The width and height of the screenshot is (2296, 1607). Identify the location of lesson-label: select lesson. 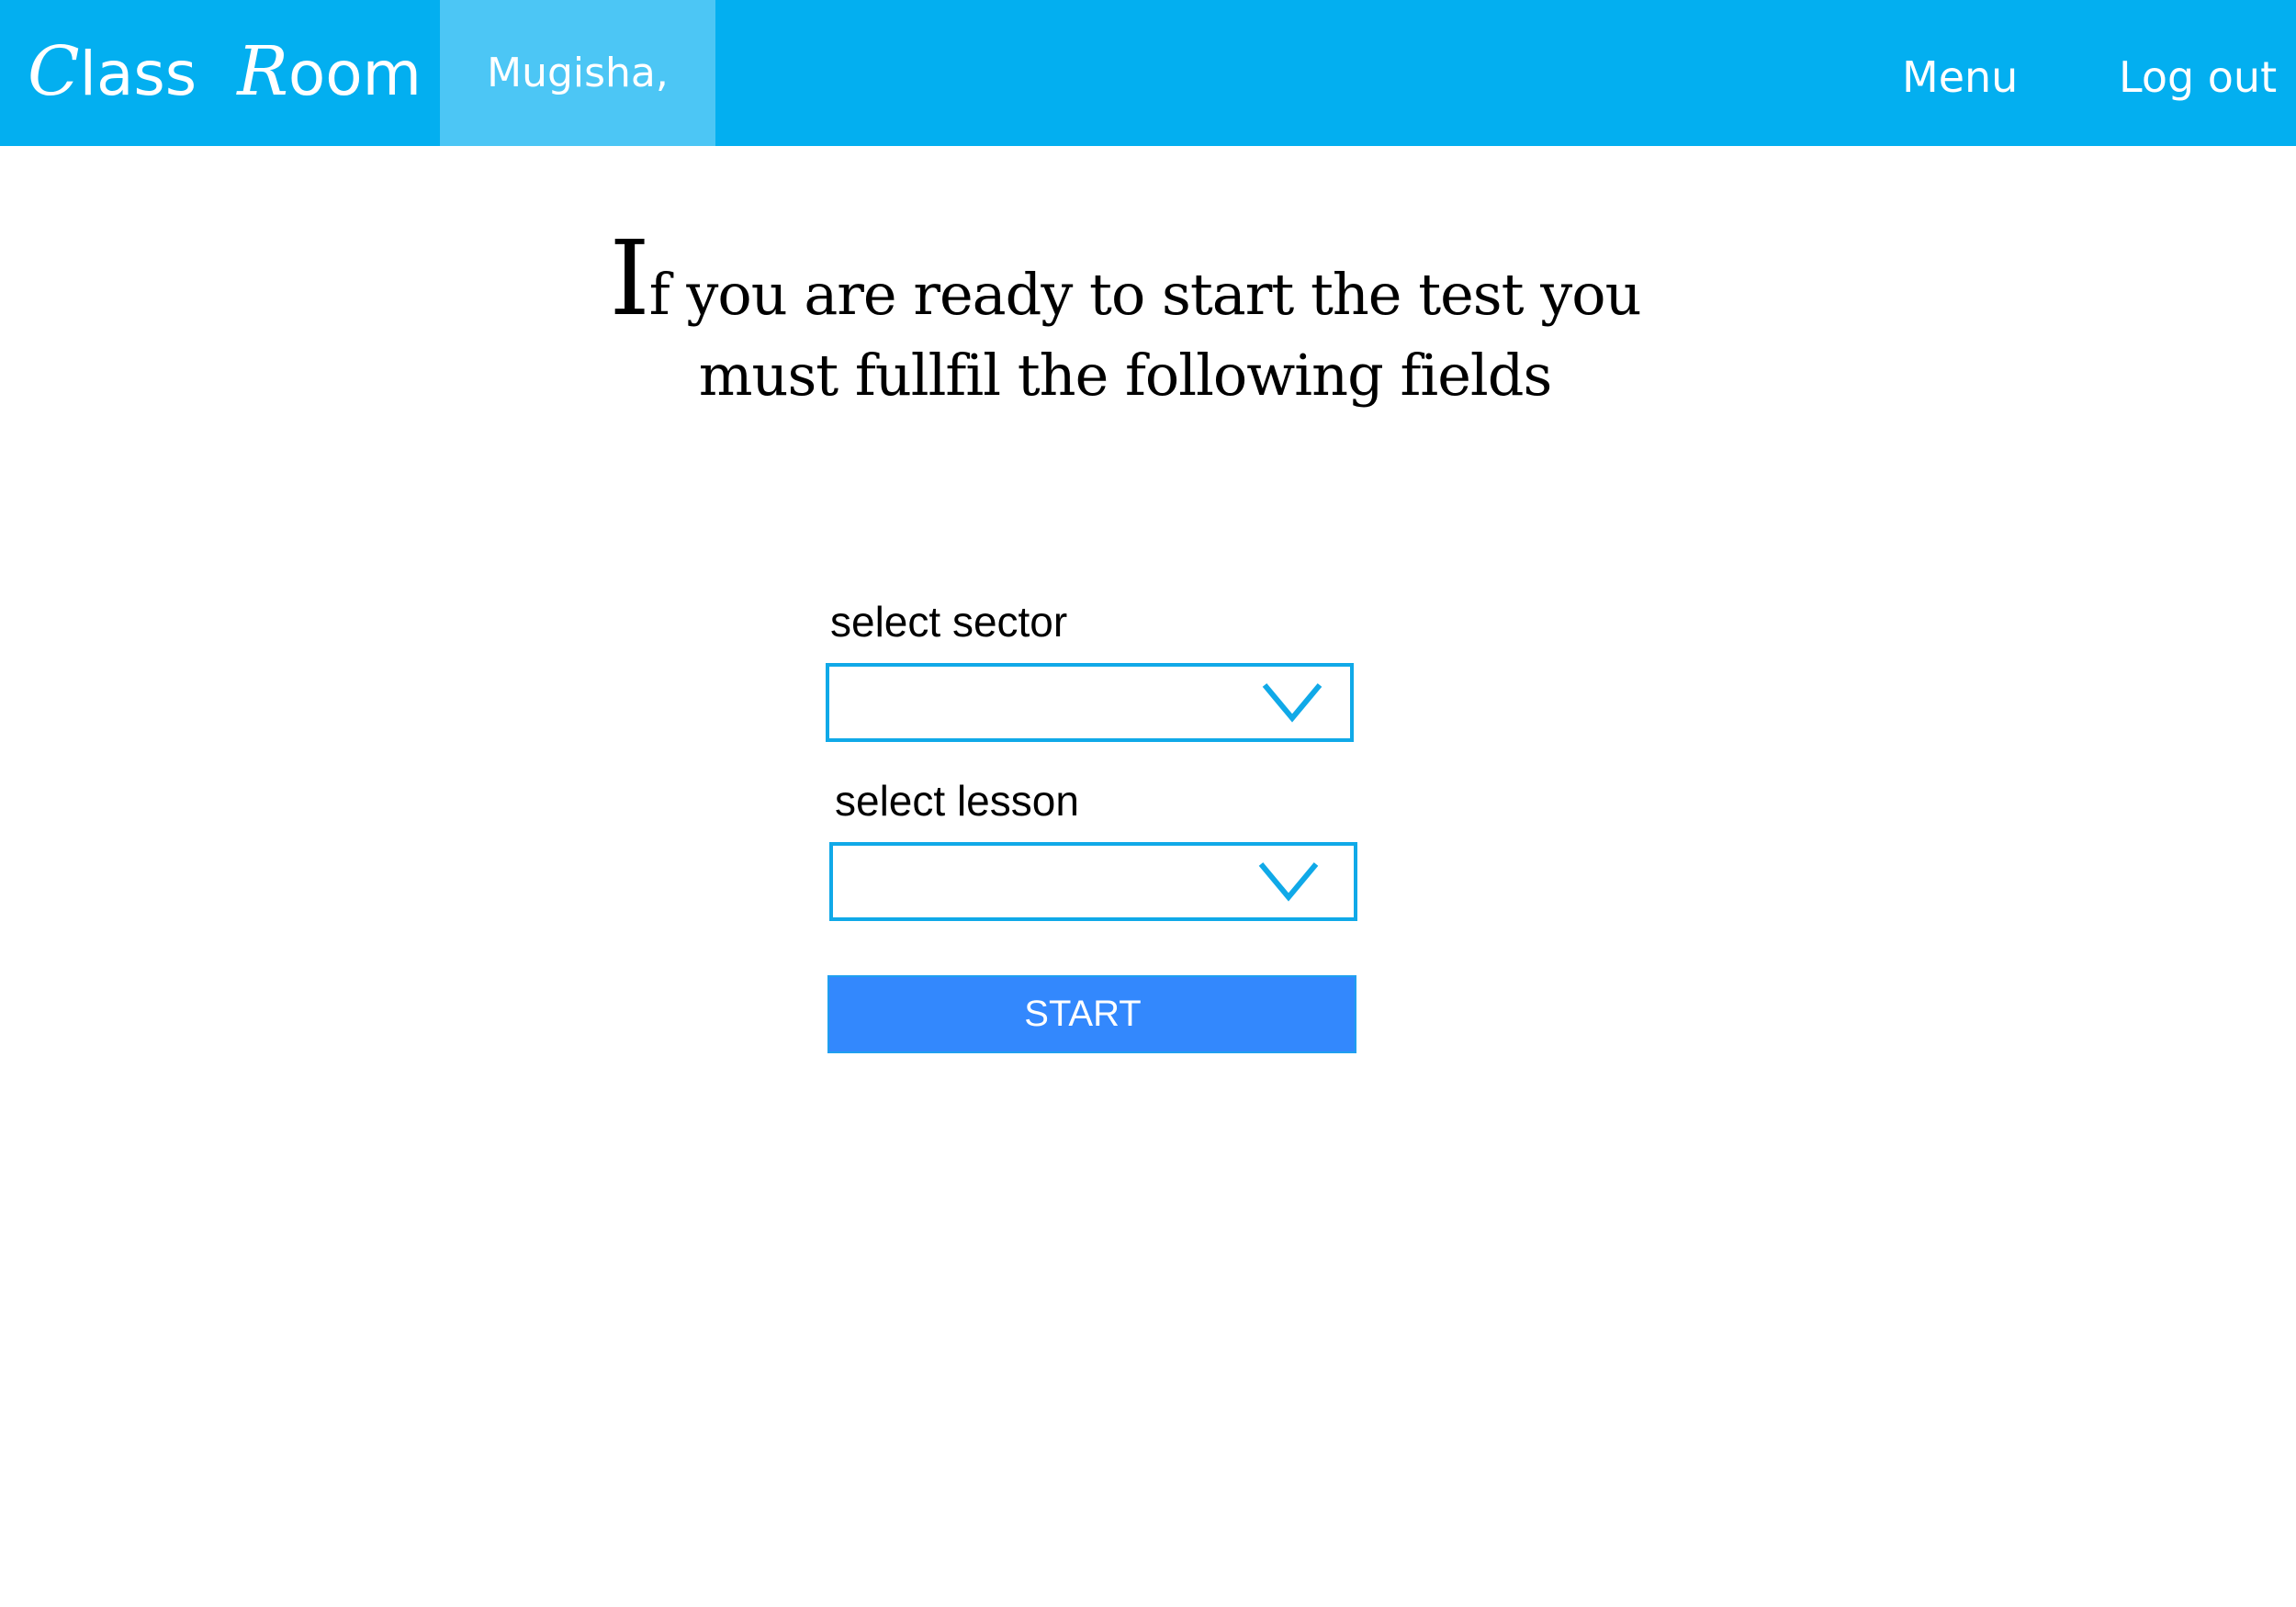
(957, 801).